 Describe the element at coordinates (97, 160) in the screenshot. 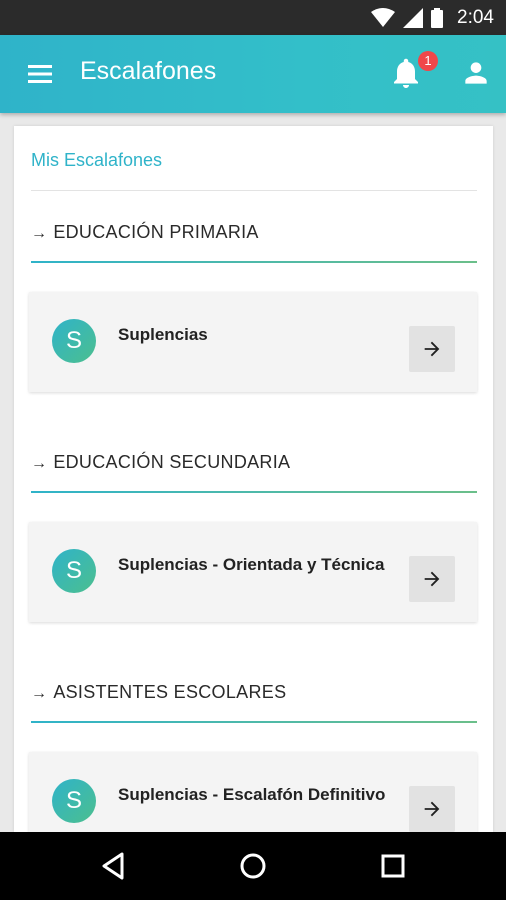

I see `page-subtitle: Mis Escalafones` at that location.